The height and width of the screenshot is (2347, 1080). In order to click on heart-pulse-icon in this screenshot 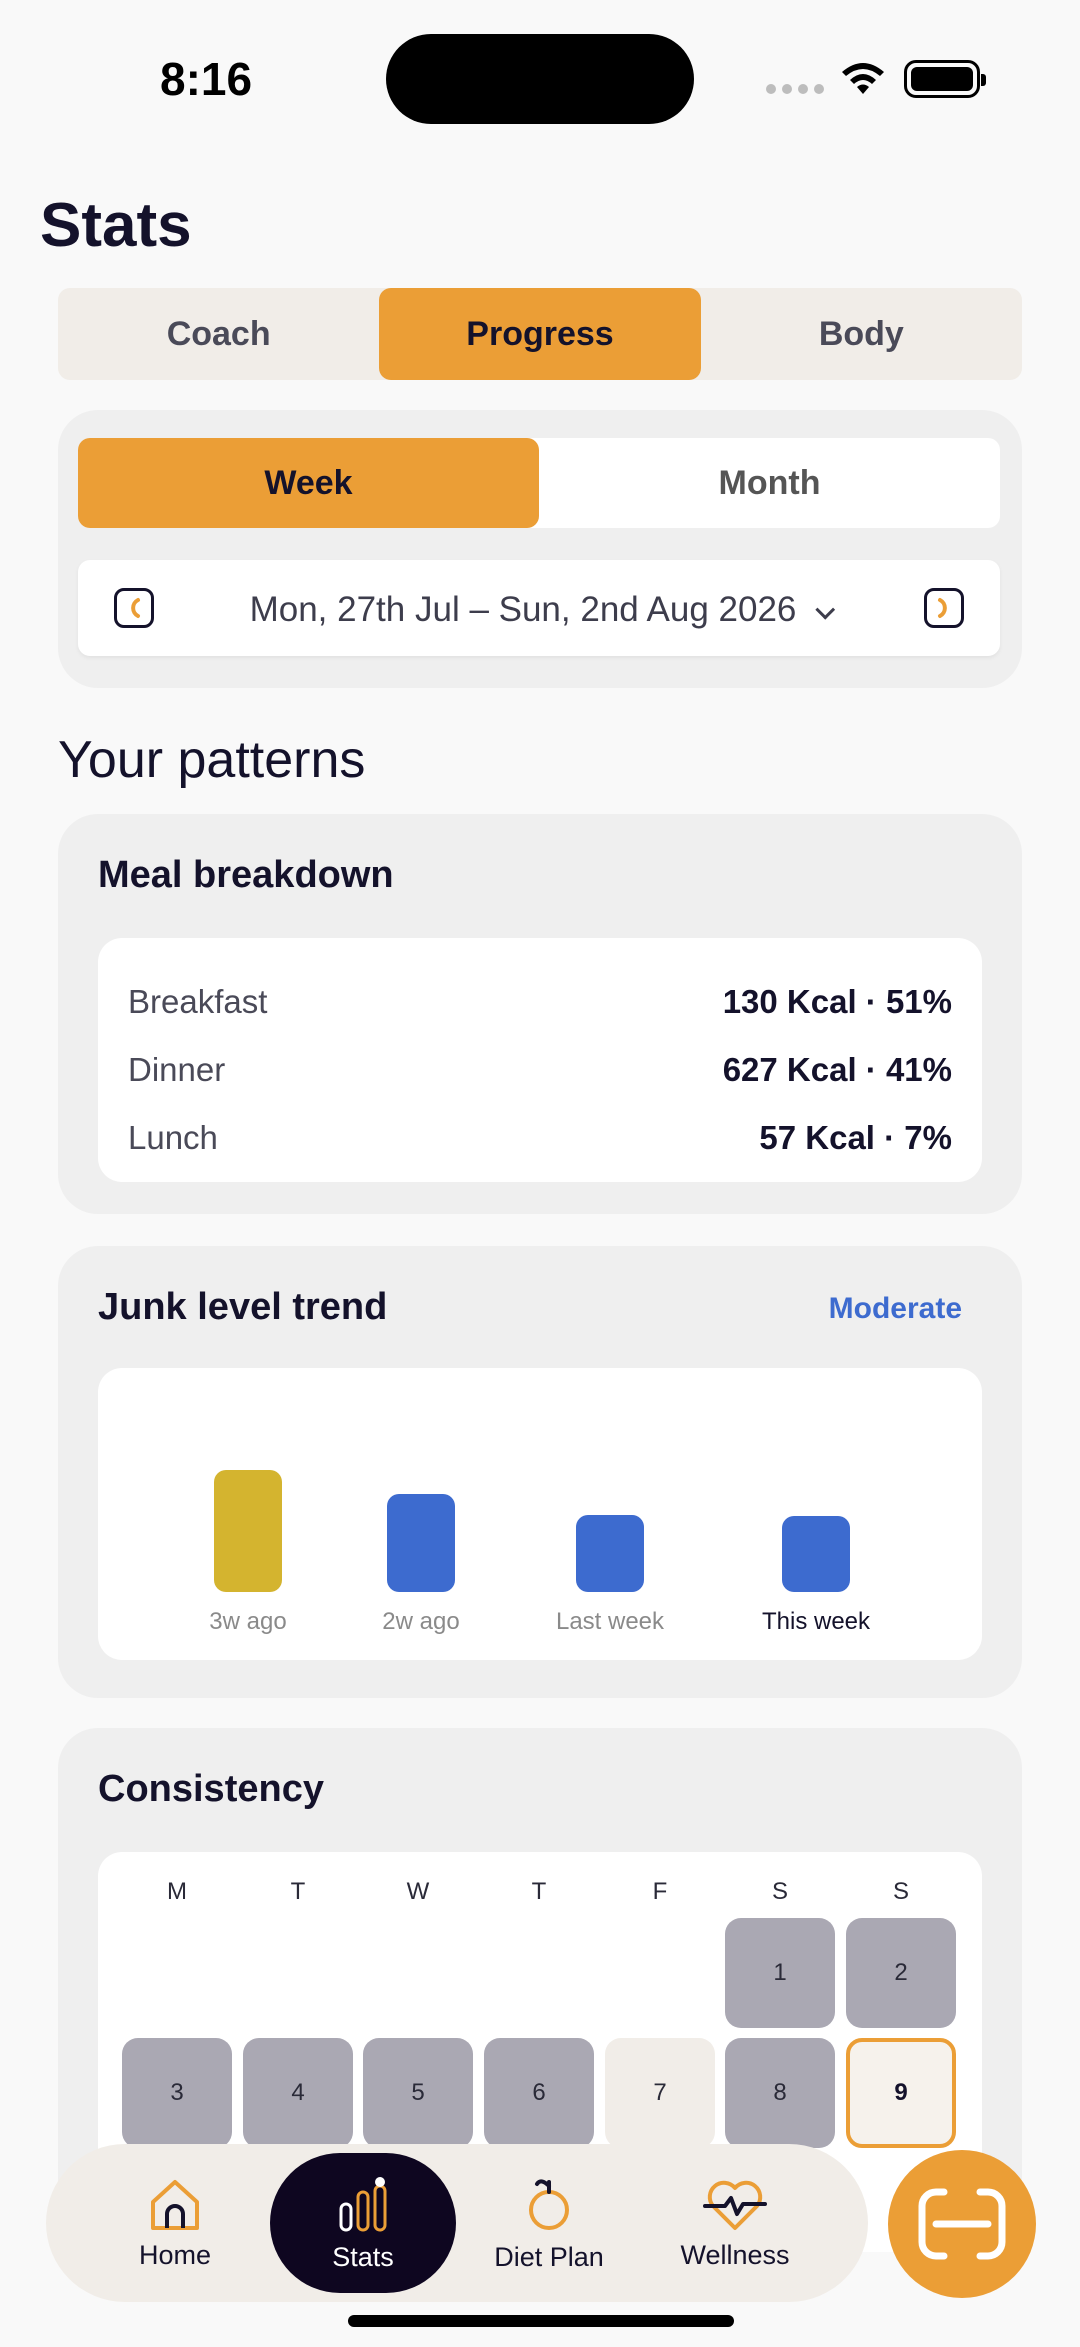, I will do `click(735, 2205)`.